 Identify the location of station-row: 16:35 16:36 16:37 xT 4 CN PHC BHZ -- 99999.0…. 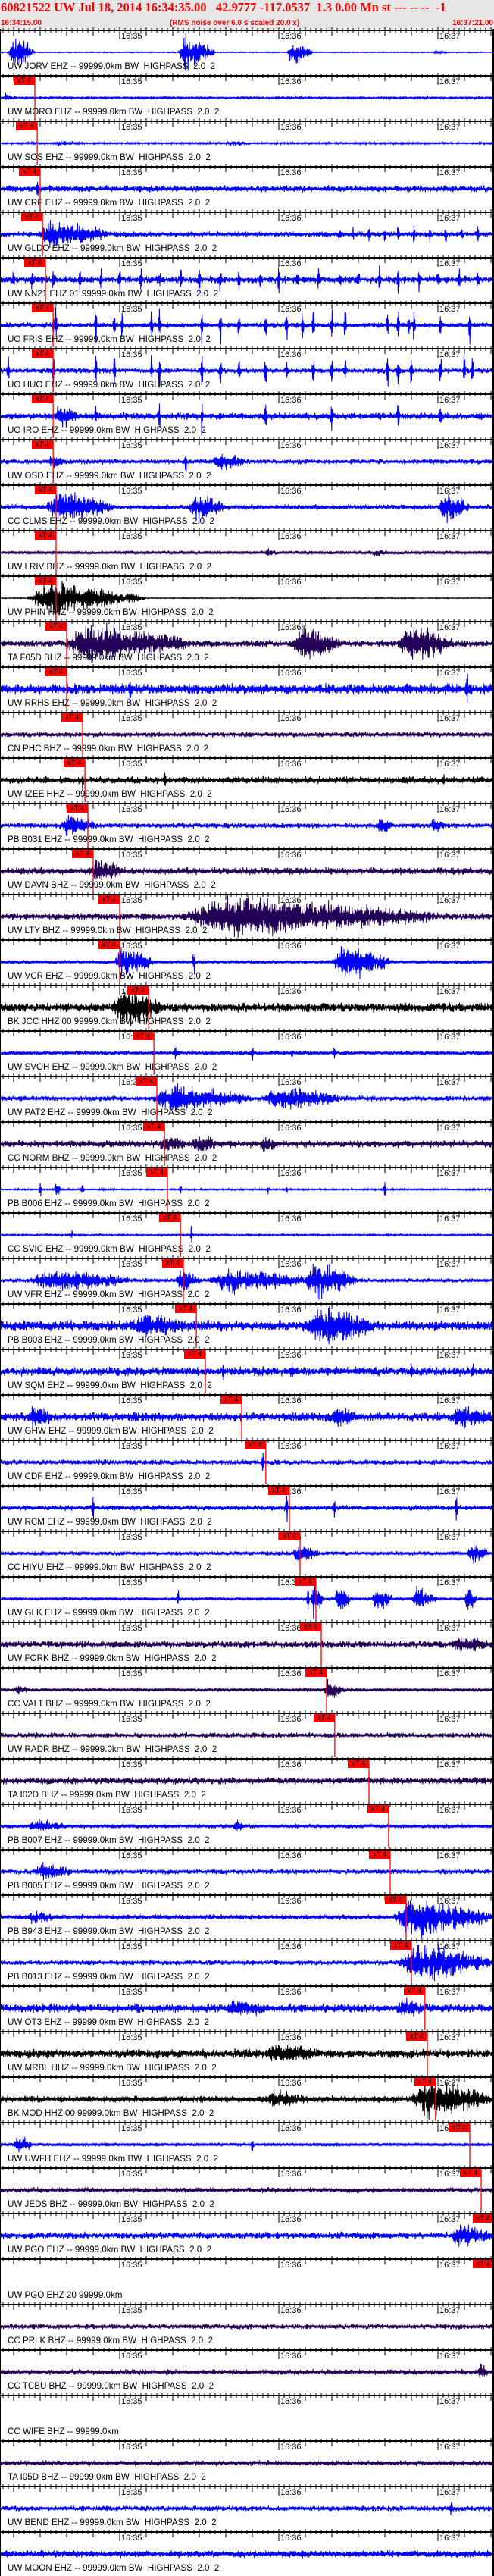
(247, 733).